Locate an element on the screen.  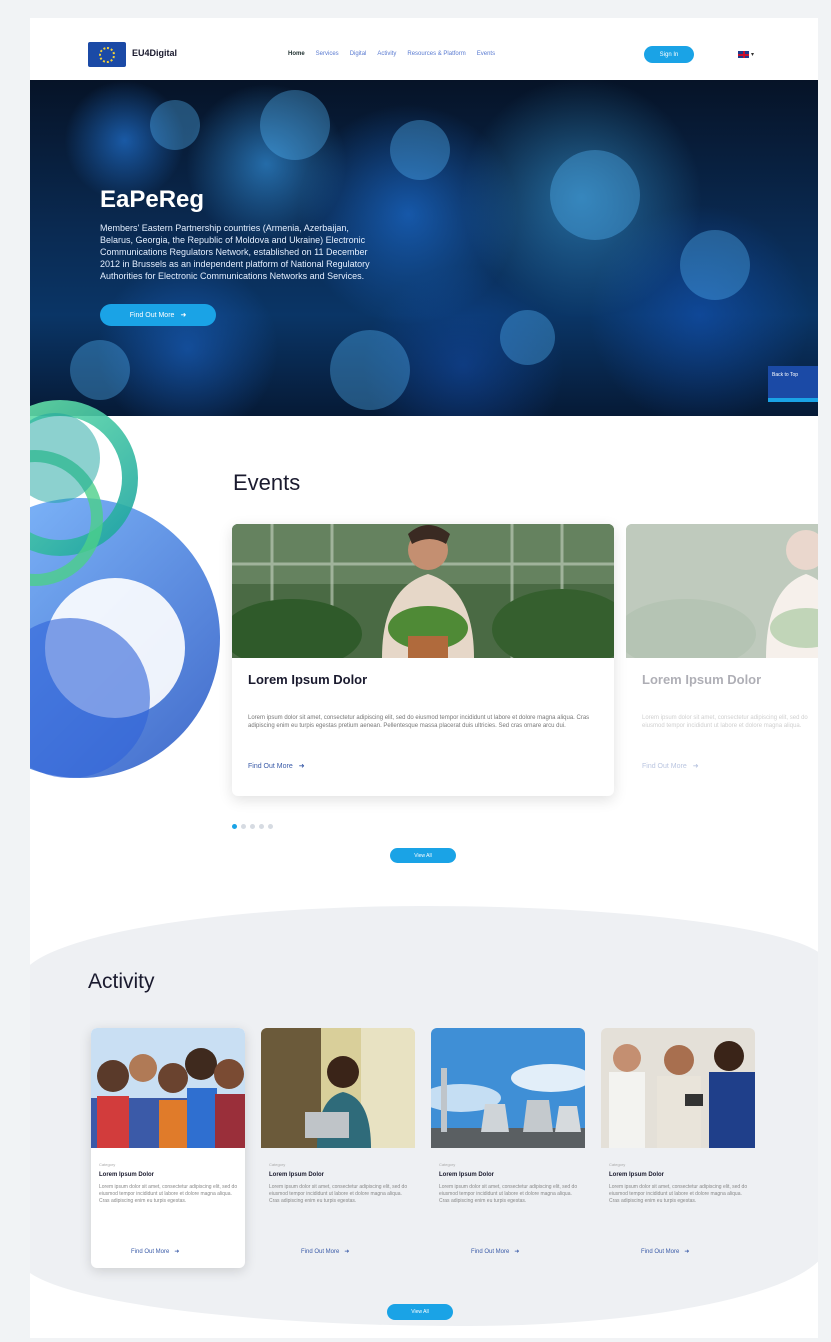
eu-flag-logo is located at coordinates (107, 54).